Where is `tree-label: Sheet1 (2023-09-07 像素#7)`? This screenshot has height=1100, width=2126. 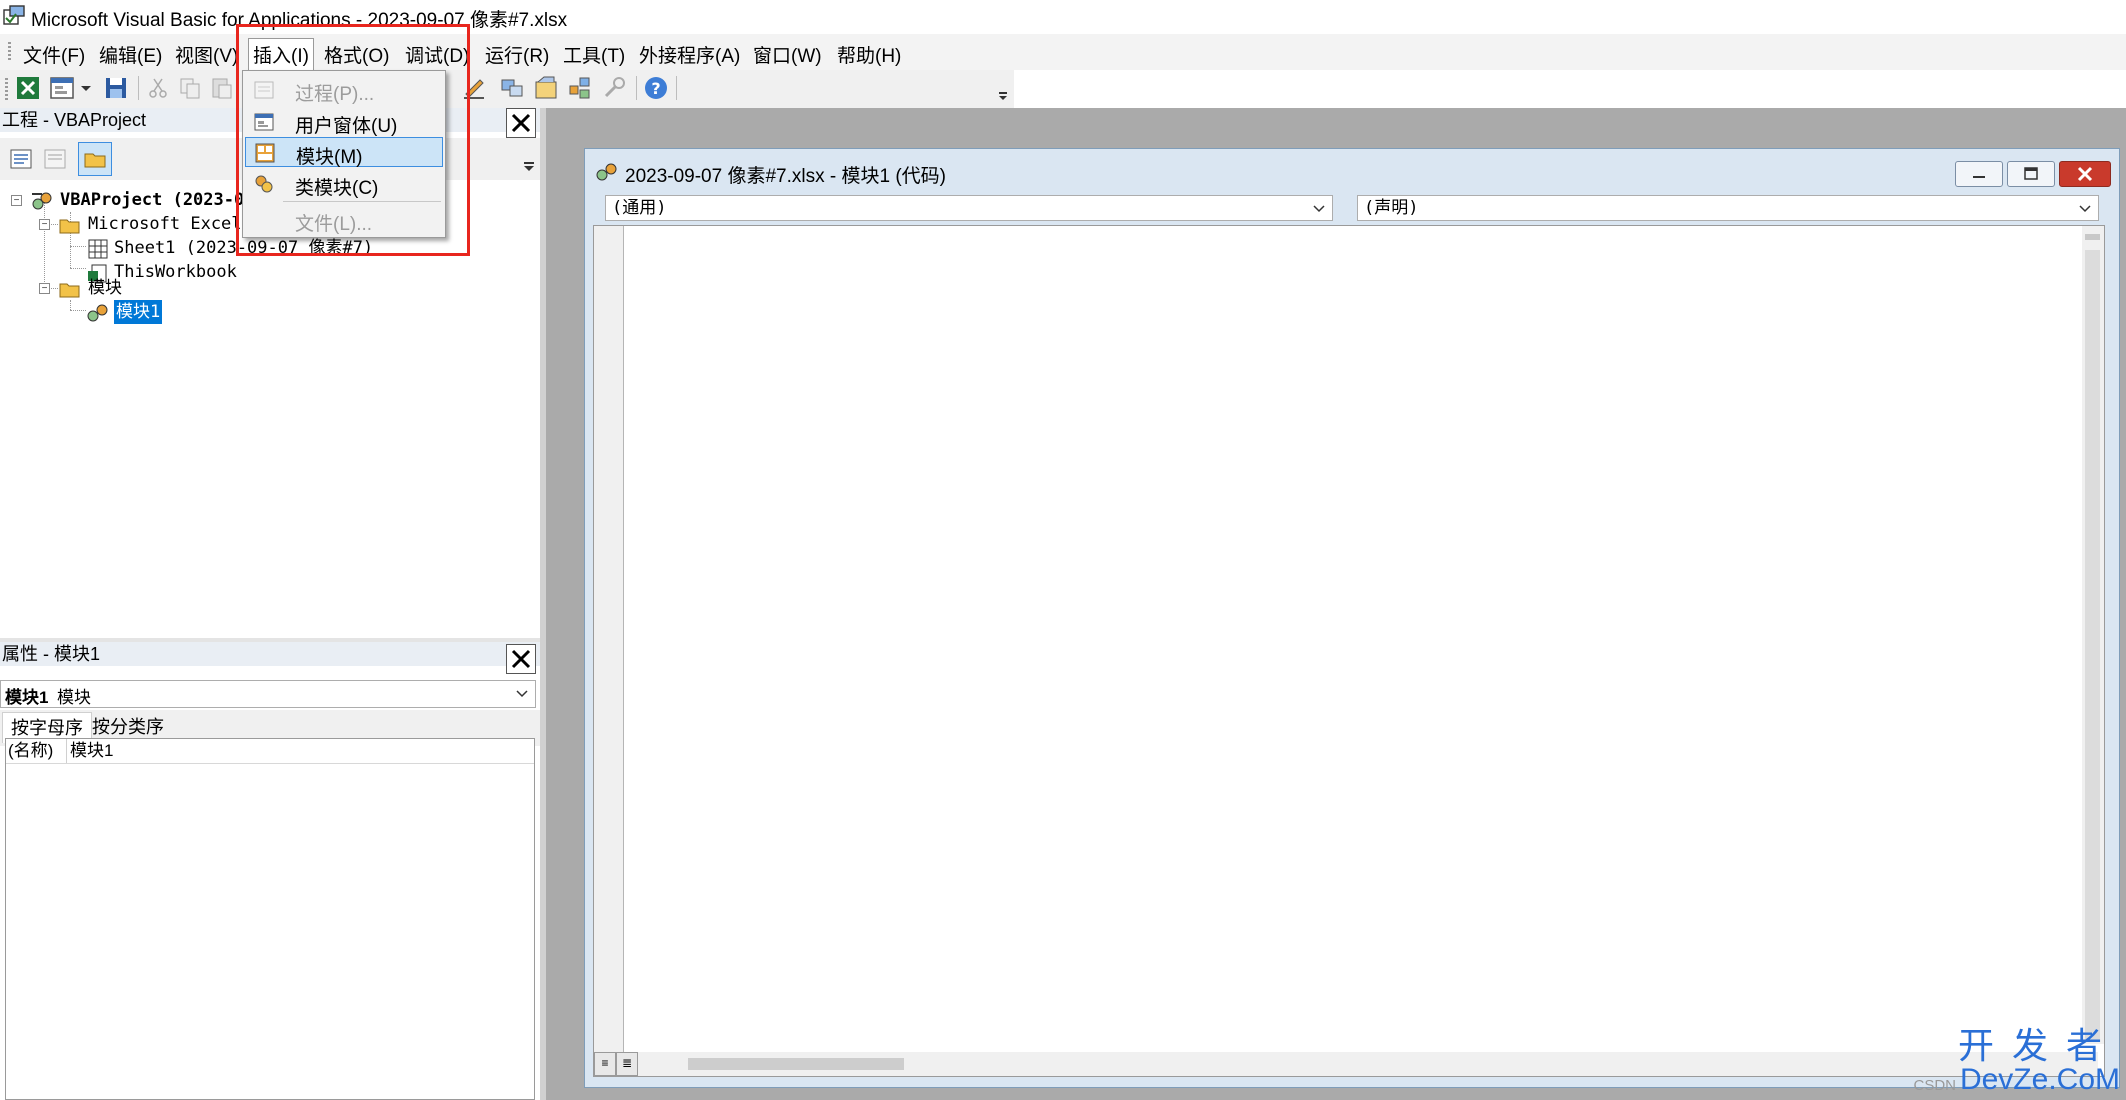
tree-label: Sheet1 (2023-09-07 像素#7) is located at coordinates (244, 248).